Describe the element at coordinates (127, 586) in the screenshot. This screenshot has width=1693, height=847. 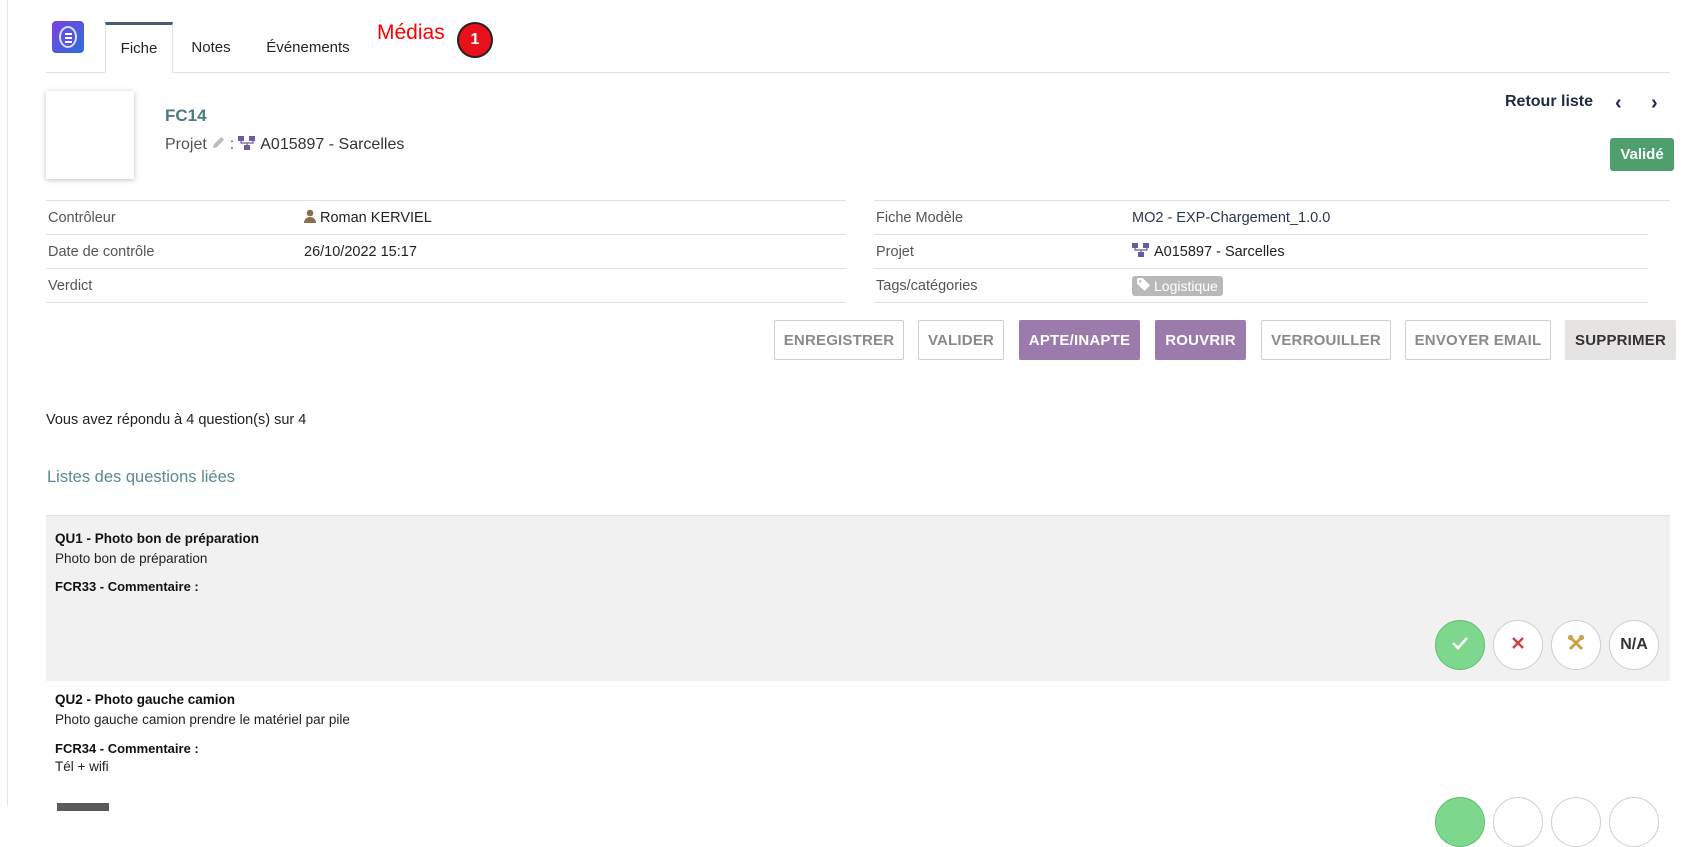
I see `question-comment-label: FCR33 - Commentaire :` at that location.